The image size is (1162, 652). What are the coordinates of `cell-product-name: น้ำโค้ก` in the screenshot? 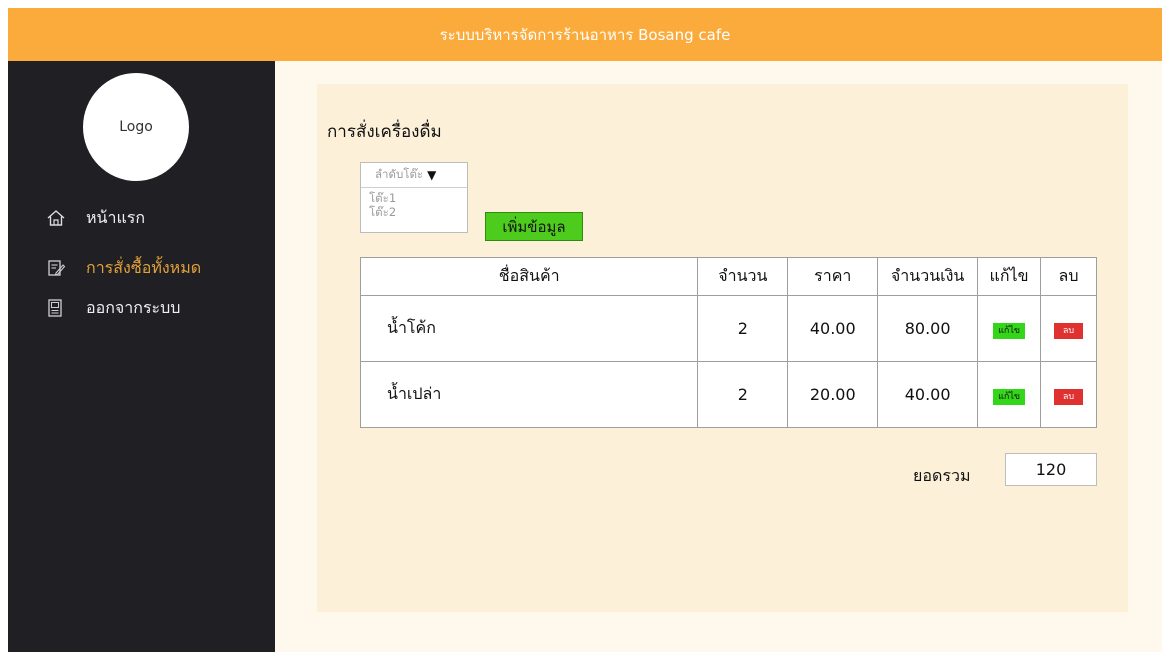 It's located at (529, 328).